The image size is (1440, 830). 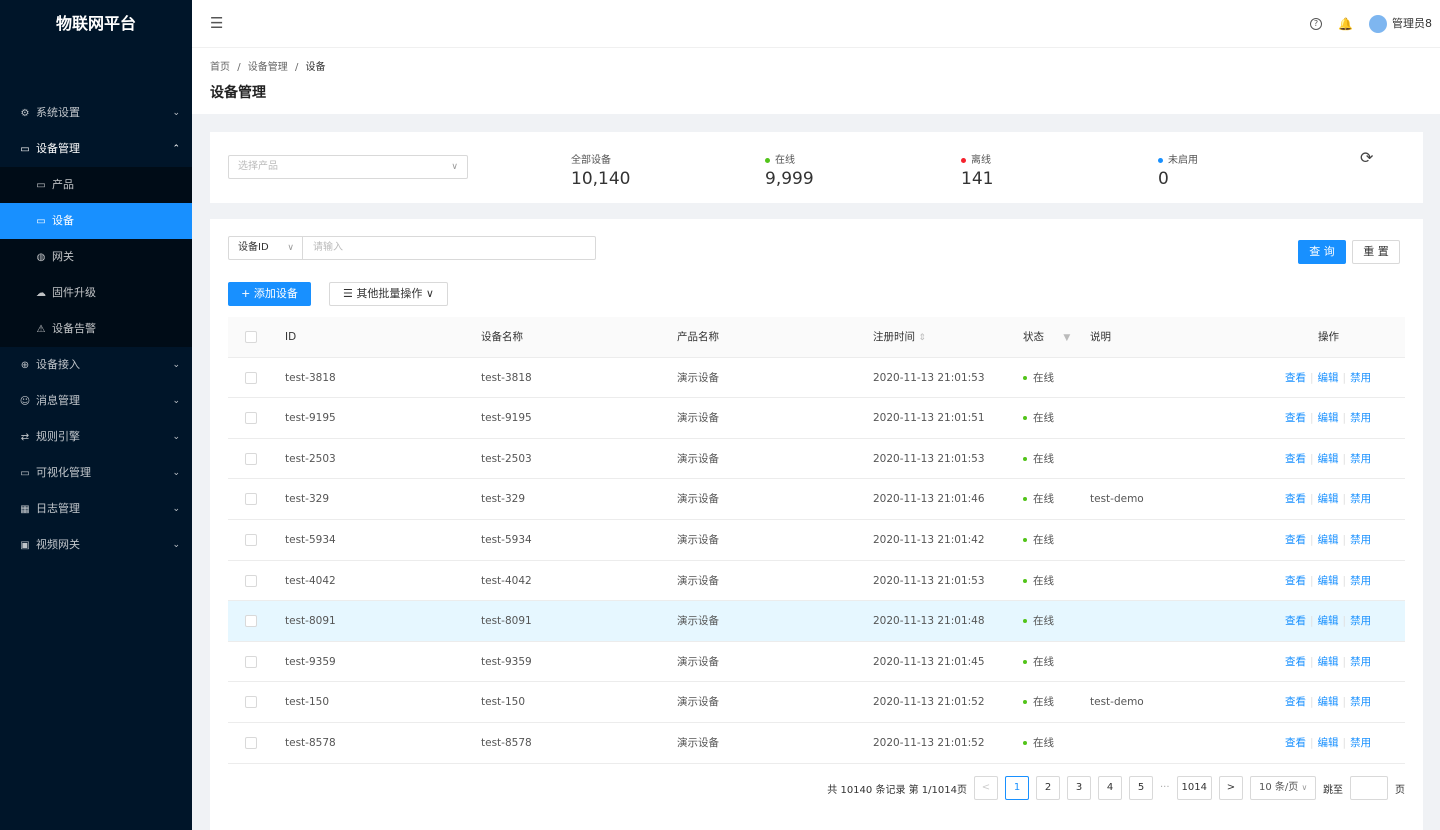 I want to click on prev-page-button: <, so click(x=986, y=788).